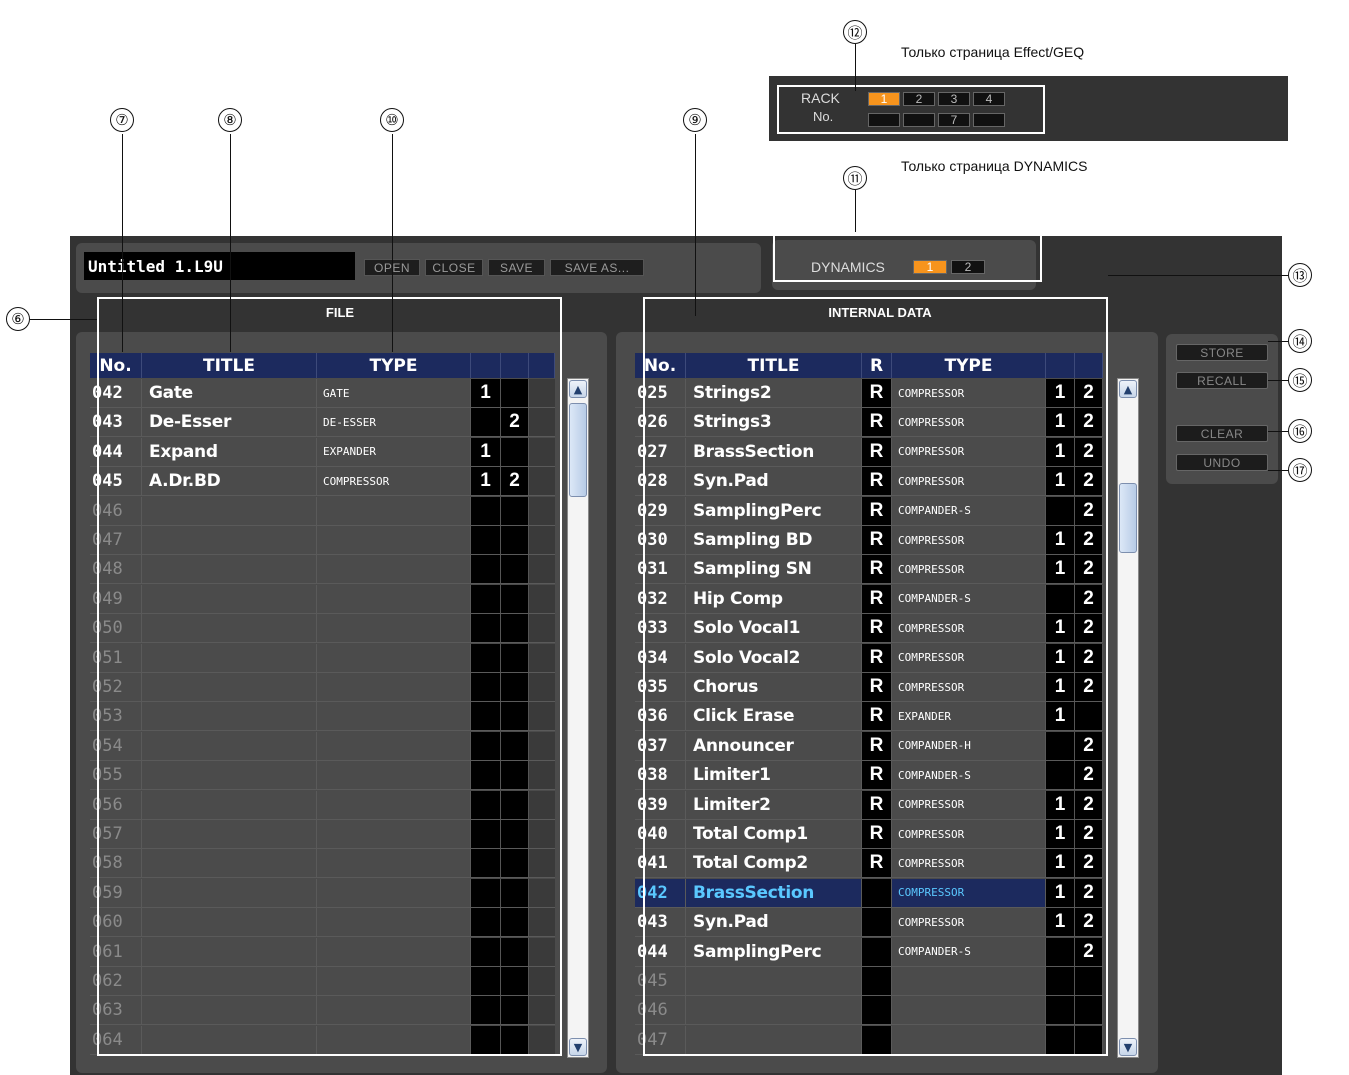 The height and width of the screenshot is (1075, 1349). I want to click on close-button: CLOSE, so click(454, 267).